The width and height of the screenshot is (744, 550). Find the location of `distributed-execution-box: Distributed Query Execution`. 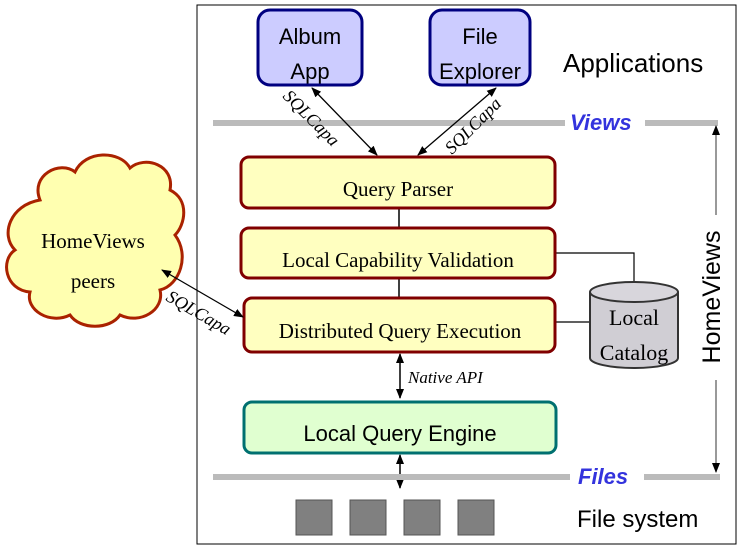

distributed-execution-box: Distributed Query Execution is located at coordinates (399, 325).